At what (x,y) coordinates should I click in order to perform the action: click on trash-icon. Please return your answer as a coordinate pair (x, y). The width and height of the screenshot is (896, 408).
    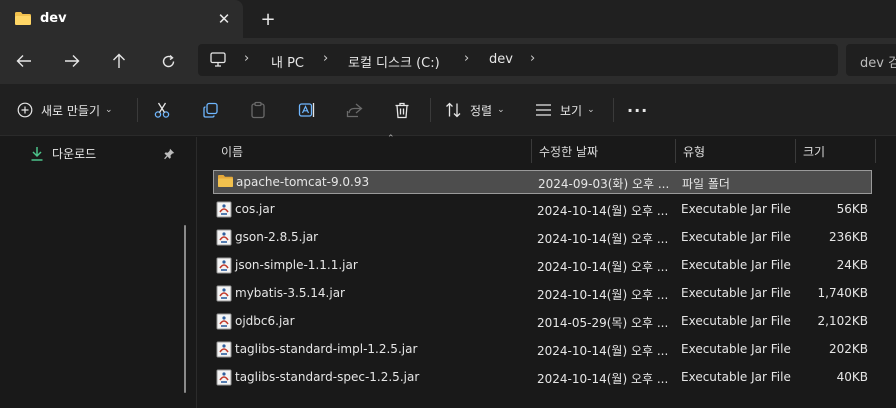
    Looking at the image, I should click on (402, 110).